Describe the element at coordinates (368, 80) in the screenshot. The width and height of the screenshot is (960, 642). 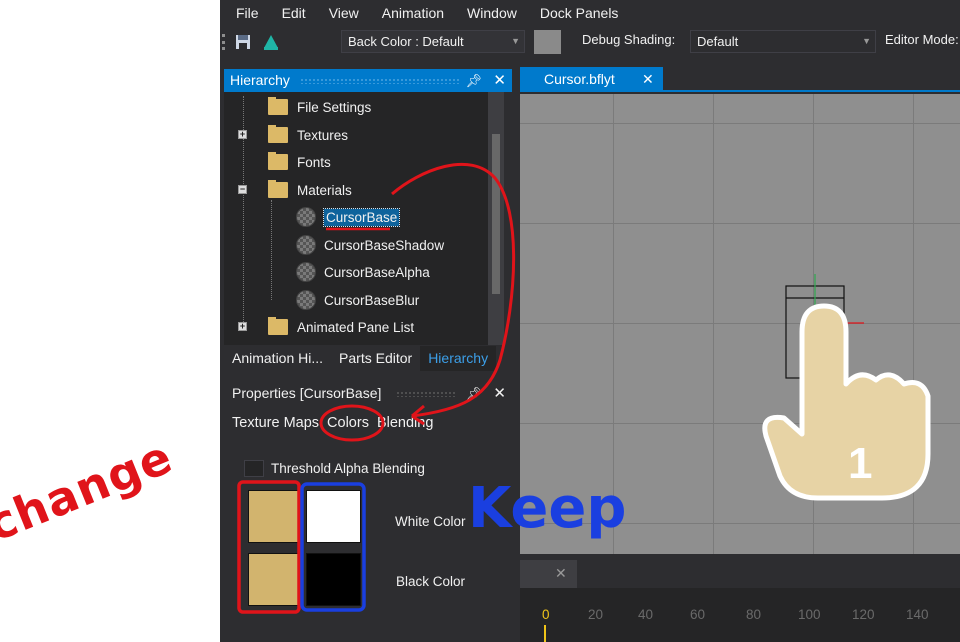
I see `hierarchy-panel-header: Hierarchy 📌︎ ✕` at that location.